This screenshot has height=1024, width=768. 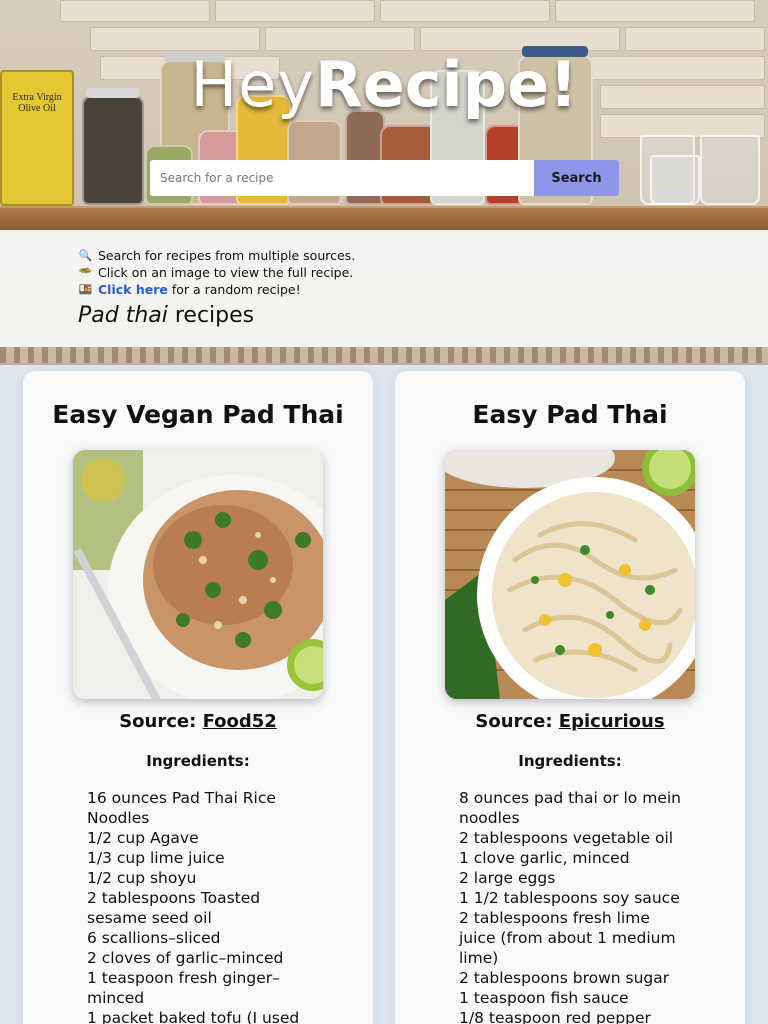 I want to click on ingredient-item: 2 cloves of garlic–minced, so click(x=185, y=958).